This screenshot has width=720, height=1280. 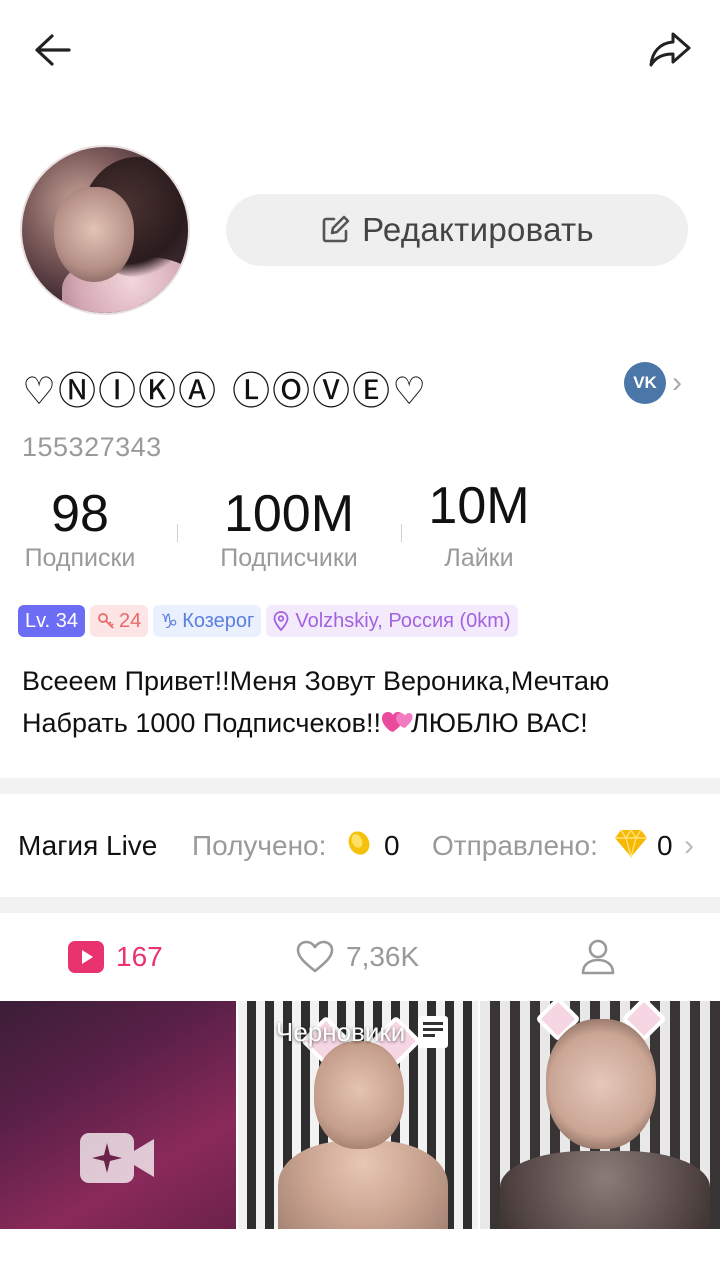 What do you see at coordinates (383, 956) in the screenshot?
I see `tab-likes-count: 7,36K` at bounding box center [383, 956].